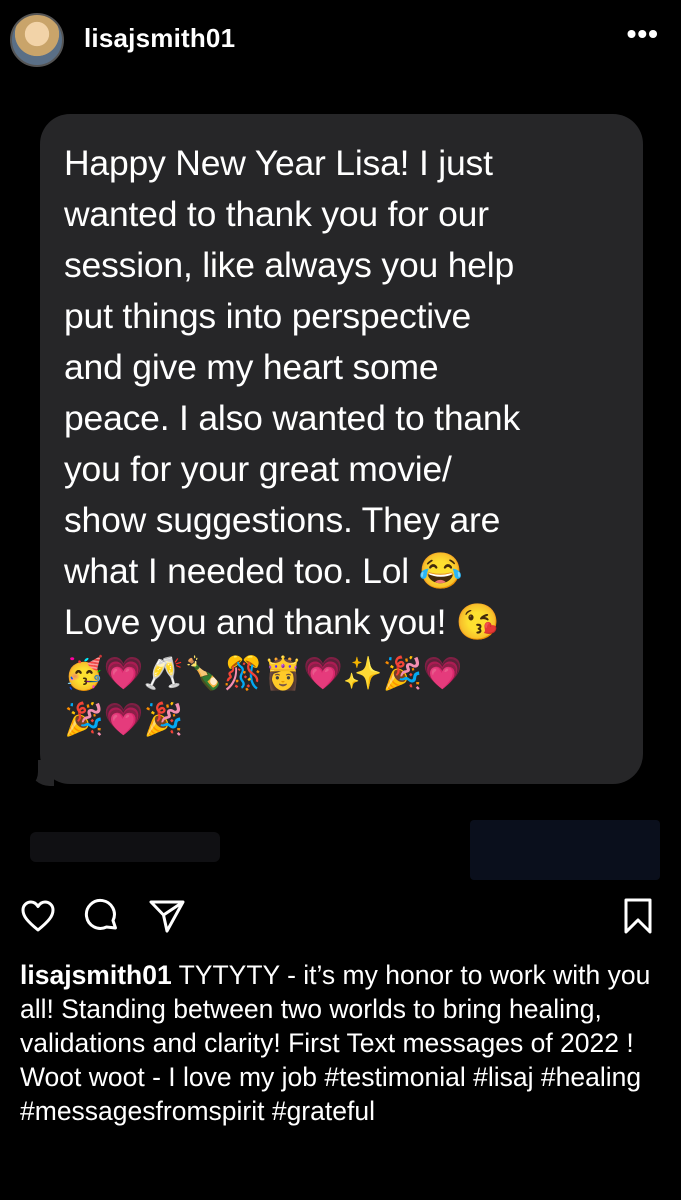 This screenshot has width=681, height=1200. I want to click on send-icon, so click(167, 916).